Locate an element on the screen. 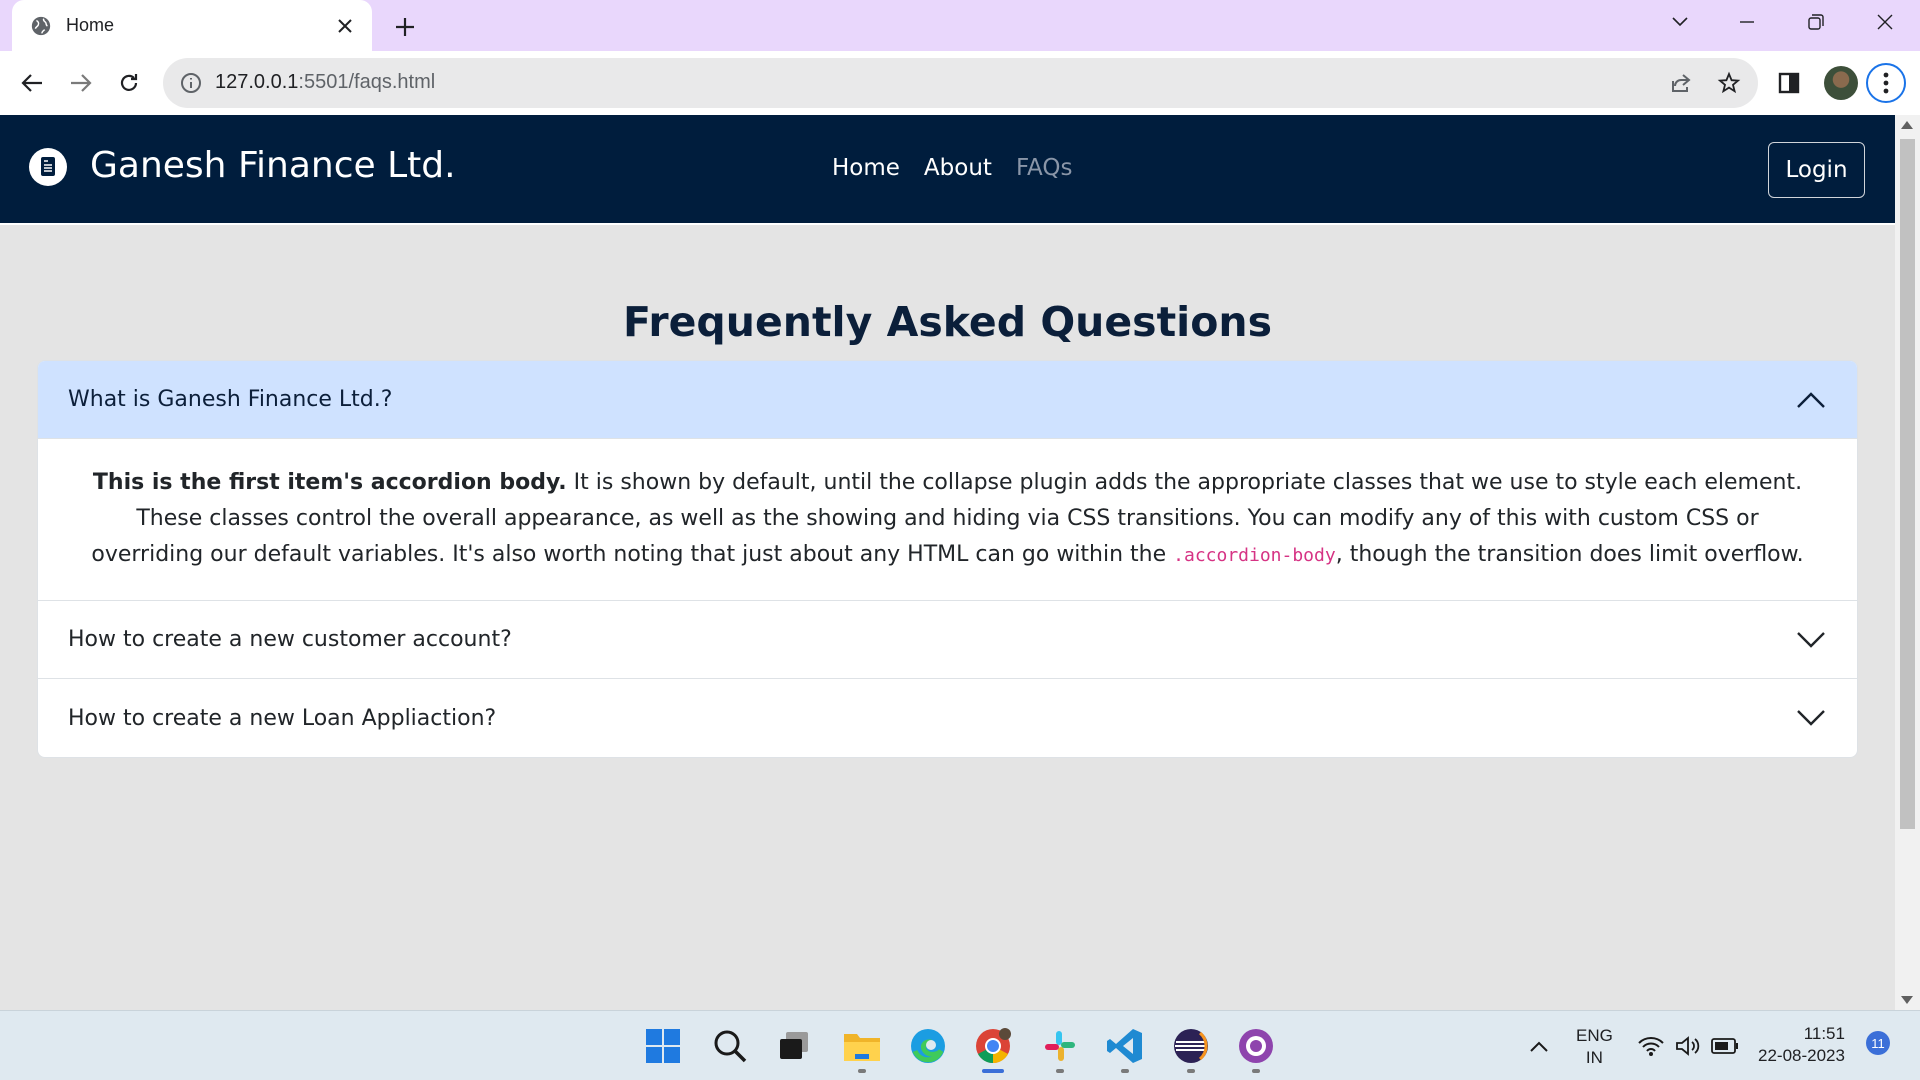  accordion-item: How to create a new customer account? is located at coordinates (947, 640).